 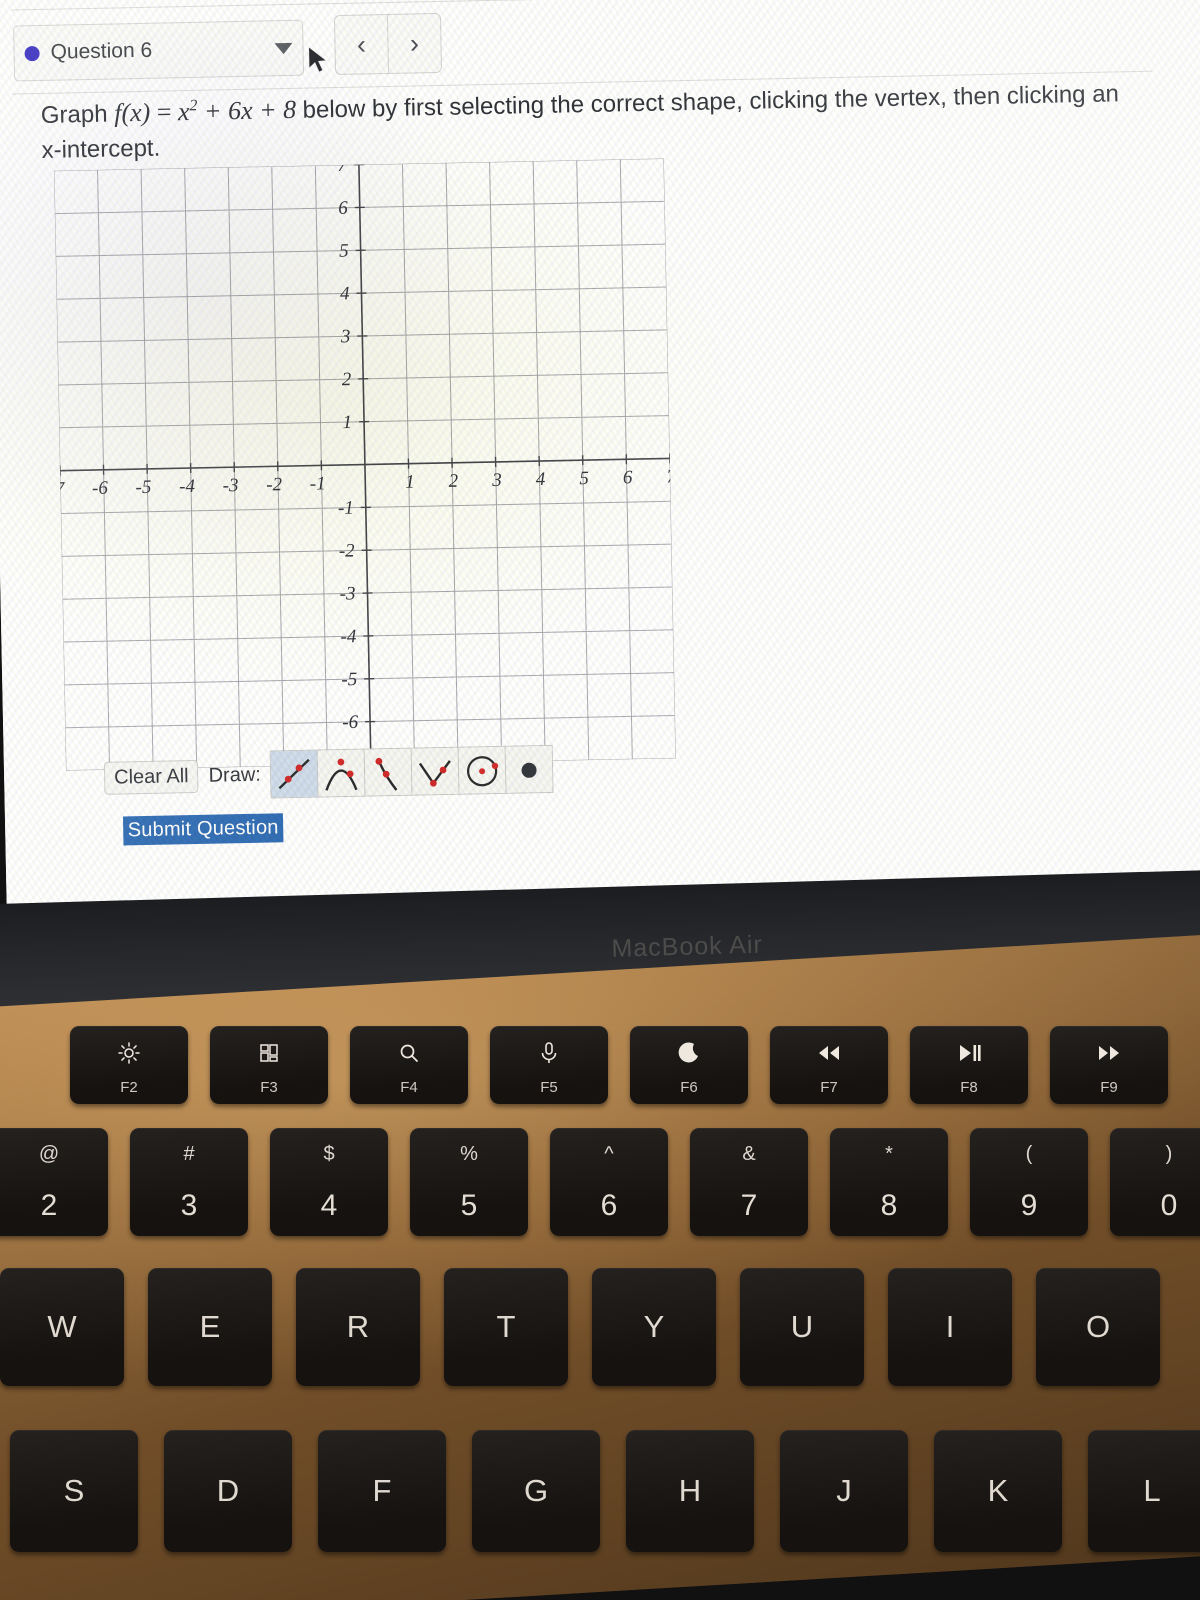 What do you see at coordinates (235, 775) in the screenshot?
I see `draw-label: Draw:` at bounding box center [235, 775].